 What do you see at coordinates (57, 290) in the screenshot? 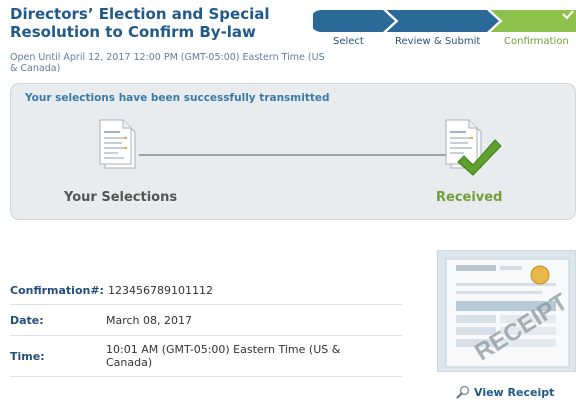
I see `confirmation-number-label: Confirmation#:` at bounding box center [57, 290].